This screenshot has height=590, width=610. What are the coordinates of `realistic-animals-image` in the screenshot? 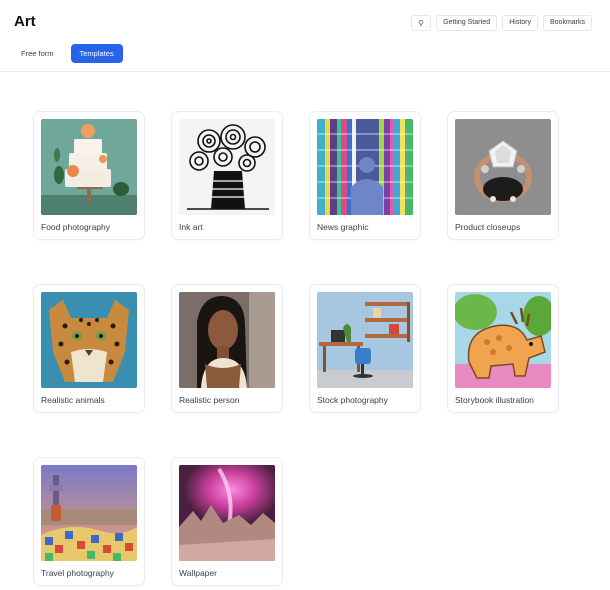 It's located at (89, 340).